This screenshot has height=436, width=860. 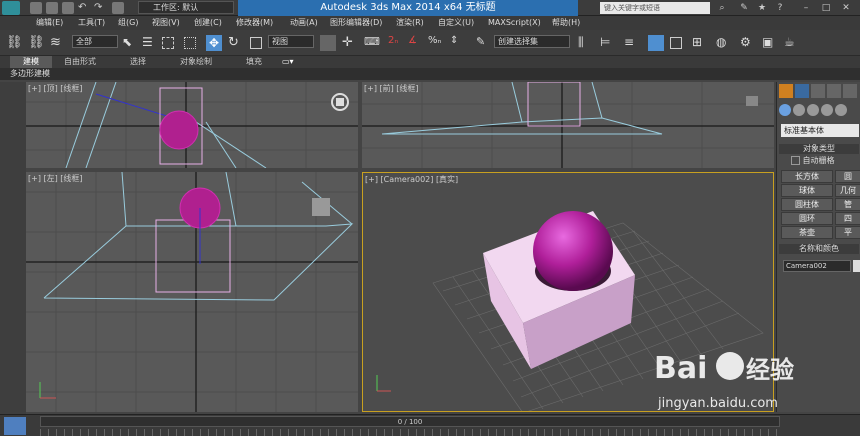 What do you see at coordinates (186, 7) in the screenshot?
I see `workspace-dropdown: 工作区: 默认` at bounding box center [186, 7].